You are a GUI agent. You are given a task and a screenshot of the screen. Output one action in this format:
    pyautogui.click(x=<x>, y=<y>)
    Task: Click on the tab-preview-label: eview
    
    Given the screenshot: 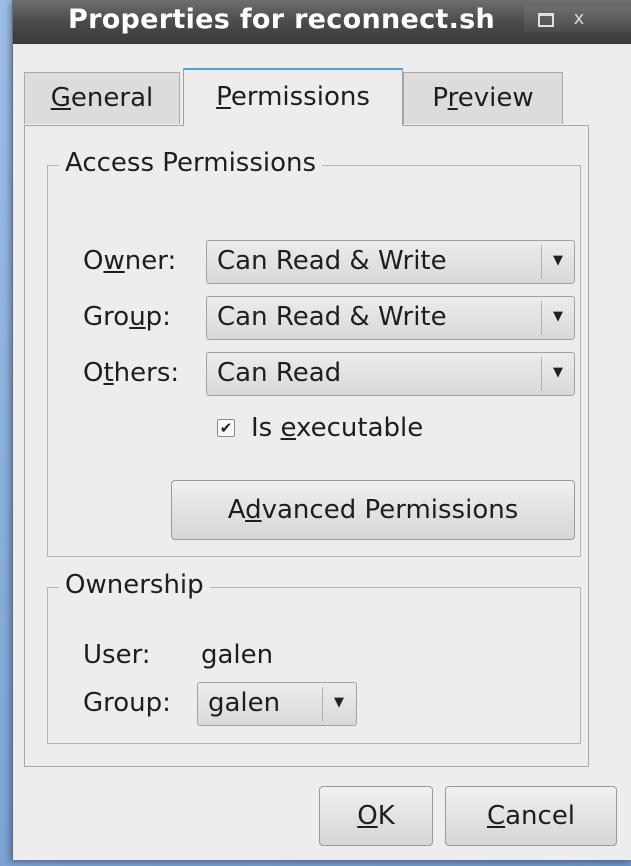 What is the action you would take?
    pyautogui.click(x=495, y=98)
    